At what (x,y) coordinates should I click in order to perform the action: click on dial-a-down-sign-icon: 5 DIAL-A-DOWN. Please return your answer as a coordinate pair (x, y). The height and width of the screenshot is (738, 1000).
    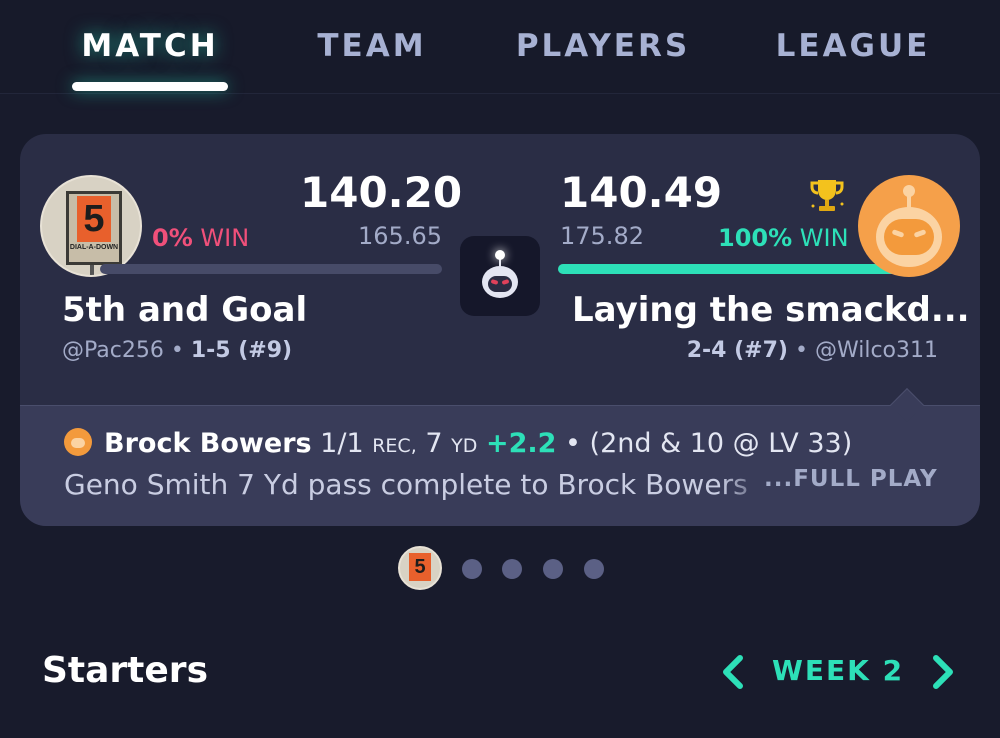
    Looking at the image, I should click on (94, 228).